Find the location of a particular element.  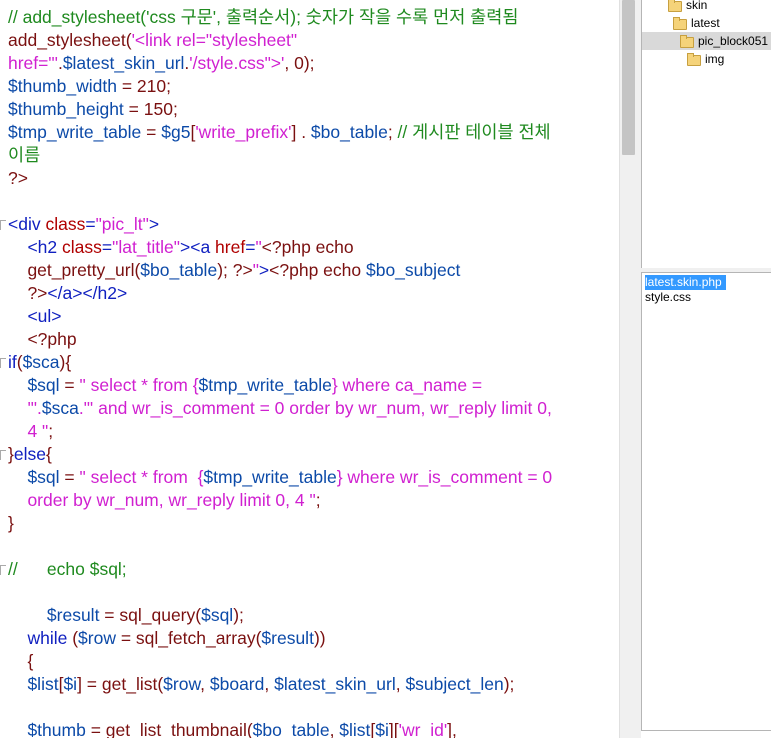

code-line: if($sca){ is located at coordinates (39, 362).